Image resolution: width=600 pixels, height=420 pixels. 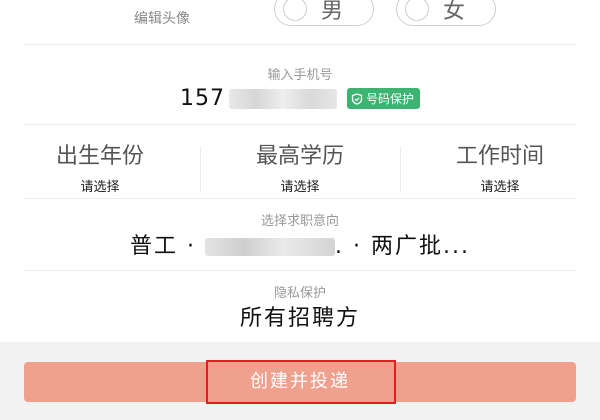 I want to click on intent-title: 选择求职意向, so click(x=299, y=221).